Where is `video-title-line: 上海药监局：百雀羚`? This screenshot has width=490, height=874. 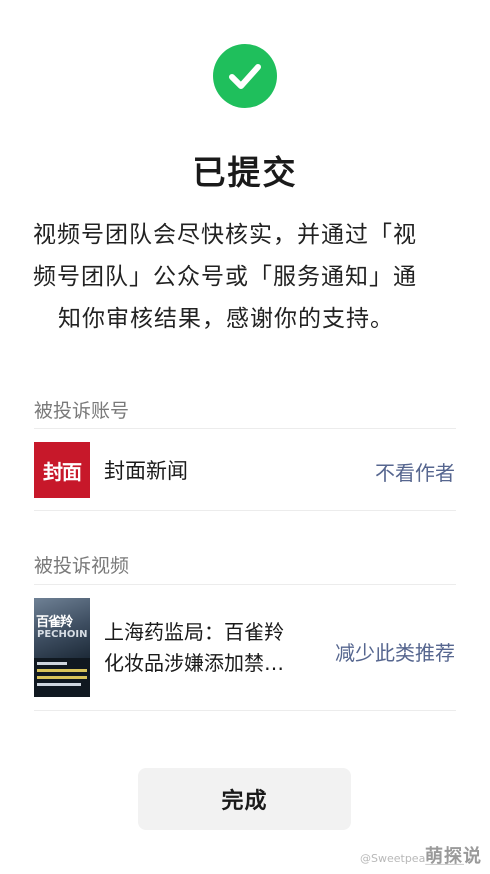
video-title-line: 上海药监局：百雀羚 is located at coordinates (194, 632).